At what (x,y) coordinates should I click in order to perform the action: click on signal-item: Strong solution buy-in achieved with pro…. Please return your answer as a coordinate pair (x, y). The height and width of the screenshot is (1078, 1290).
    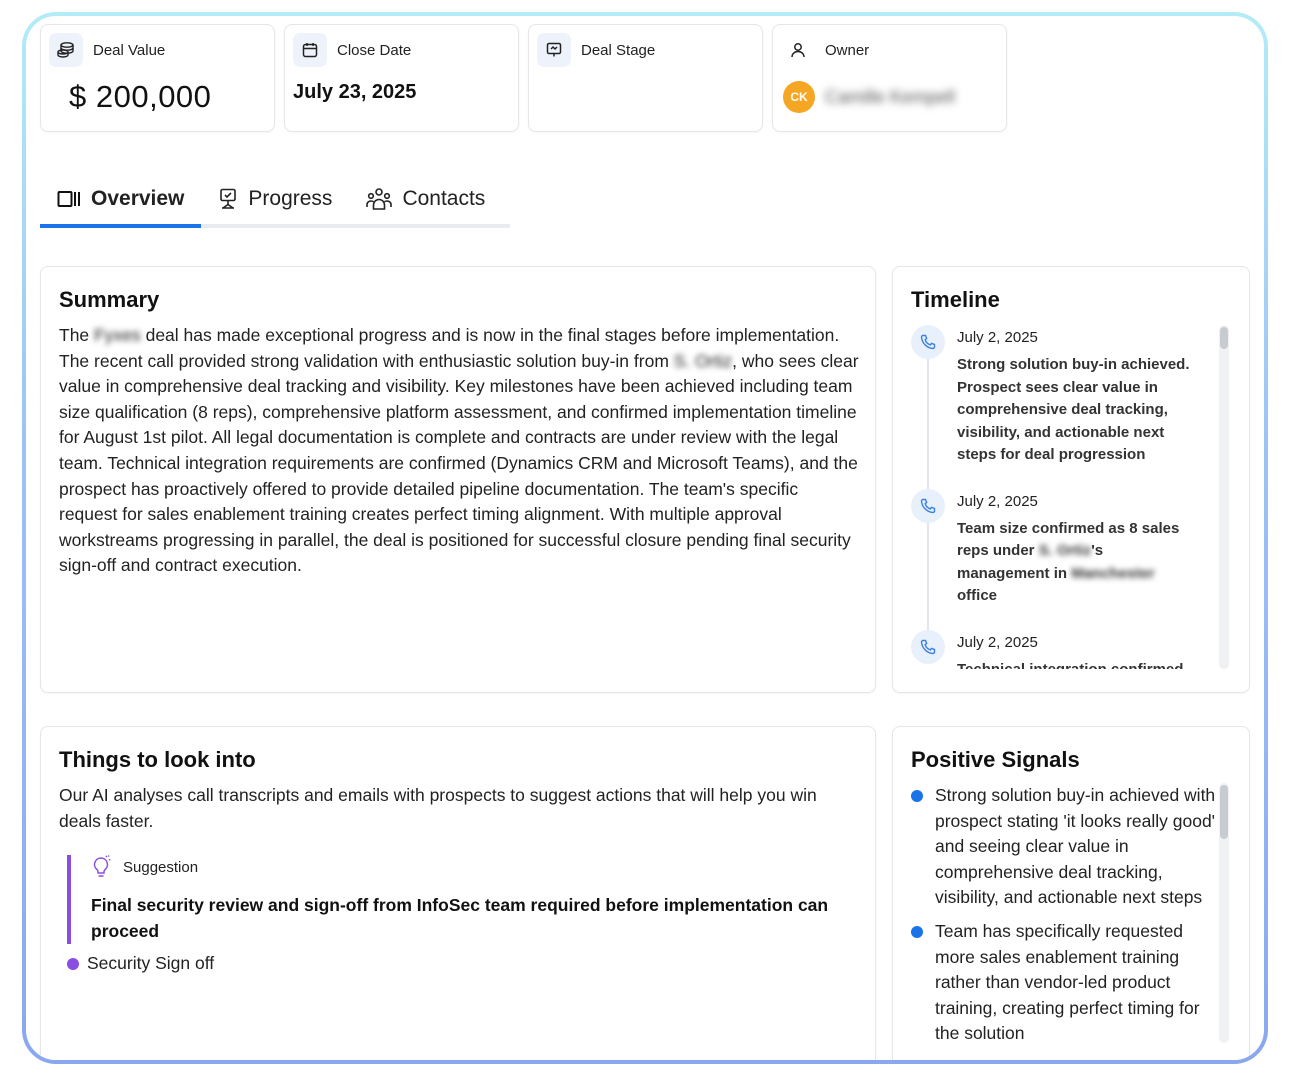
    Looking at the image, I should click on (1066, 847).